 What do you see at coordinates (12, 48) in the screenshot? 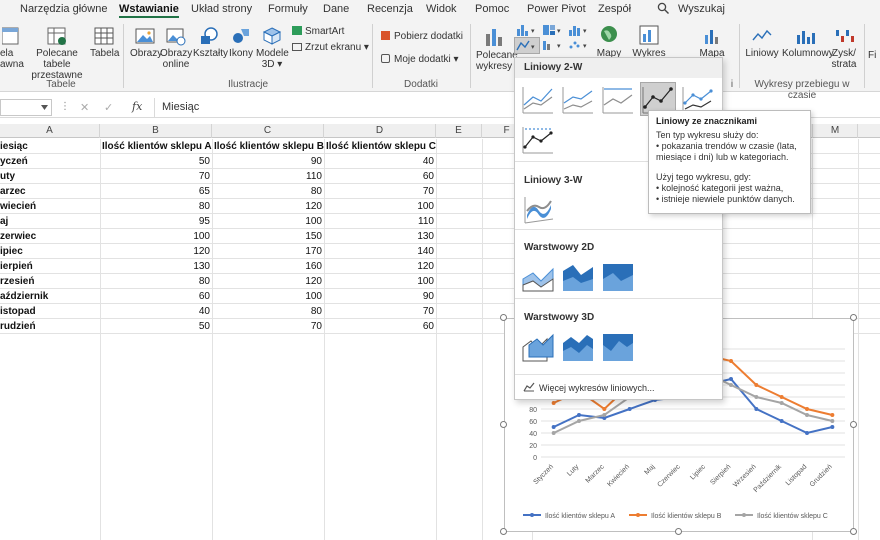
I see `pivot-table-button: ela awna` at bounding box center [12, 48].